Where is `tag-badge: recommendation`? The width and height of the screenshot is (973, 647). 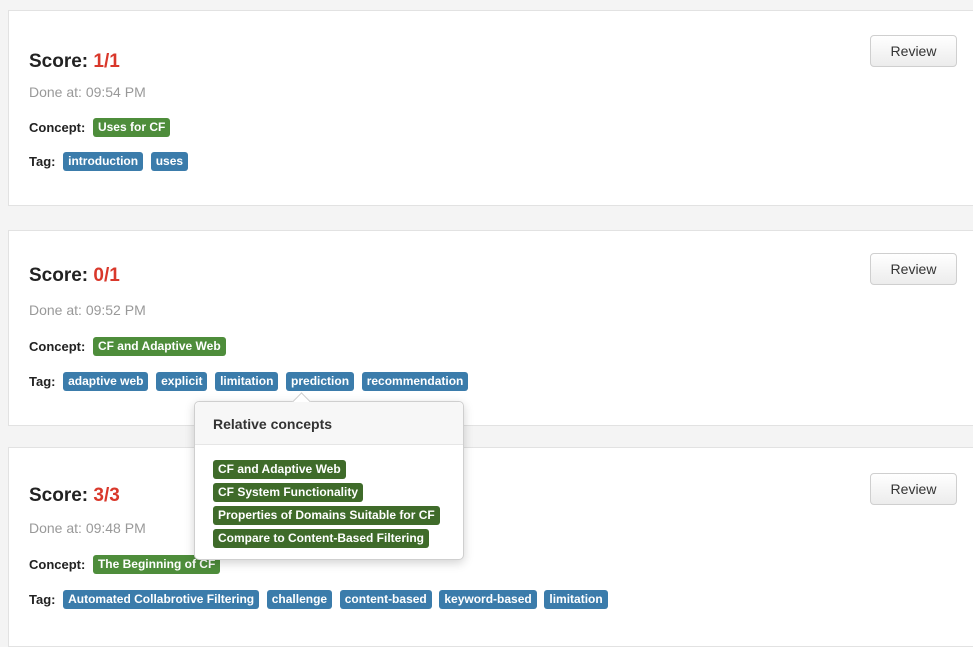
tag-badge: recommendation is located at coordinates (415, 381).